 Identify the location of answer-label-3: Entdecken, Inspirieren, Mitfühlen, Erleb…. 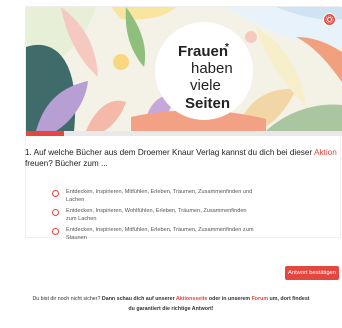
(160, 234).